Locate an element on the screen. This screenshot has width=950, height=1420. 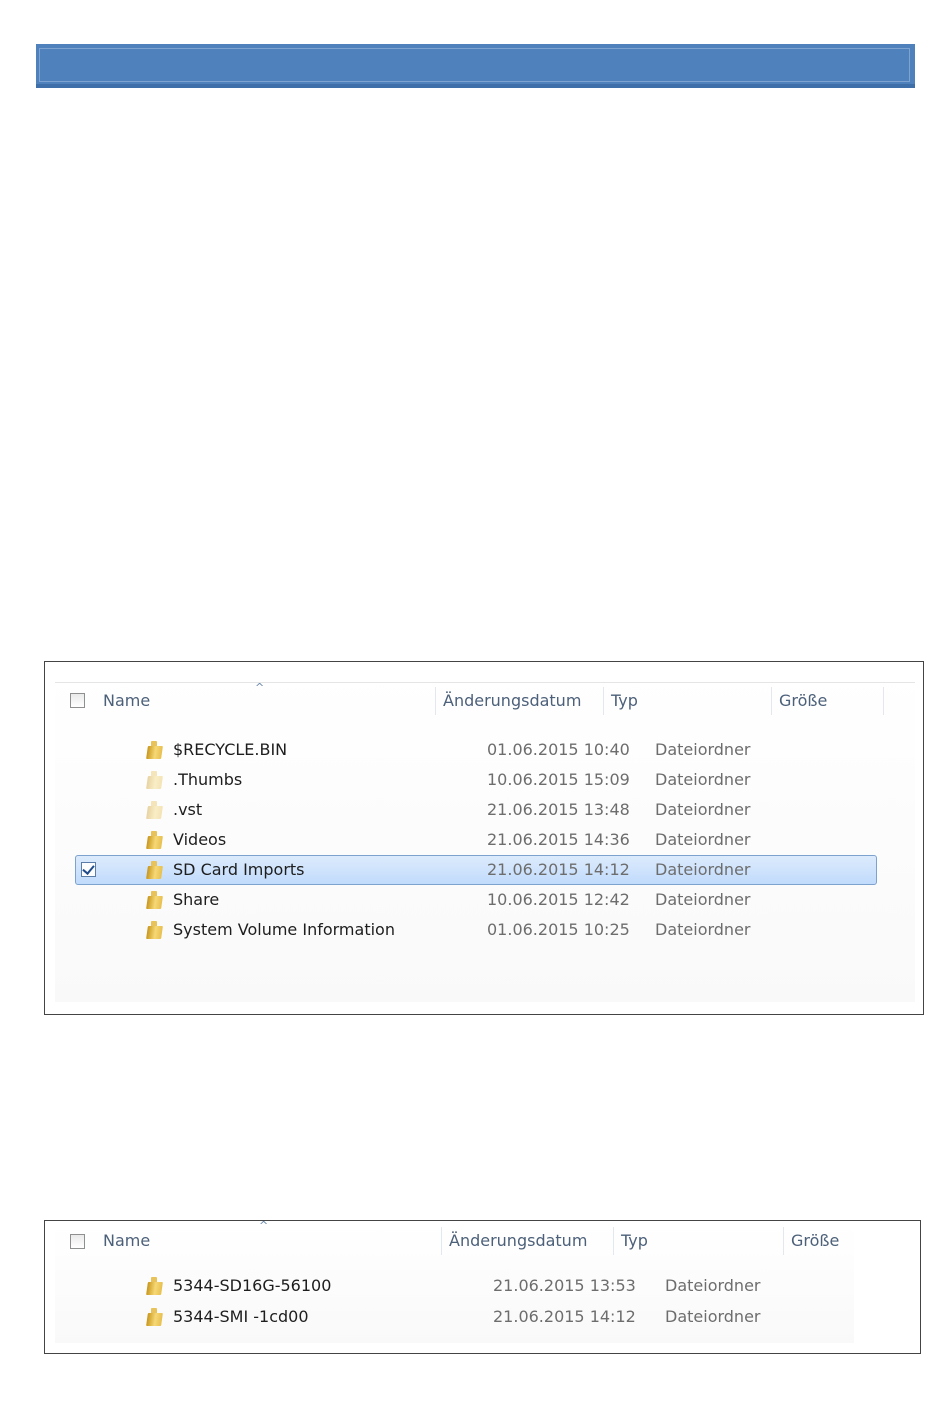
file-date: 21.06.2015 13:53 is located at coordinates (564, 1285).